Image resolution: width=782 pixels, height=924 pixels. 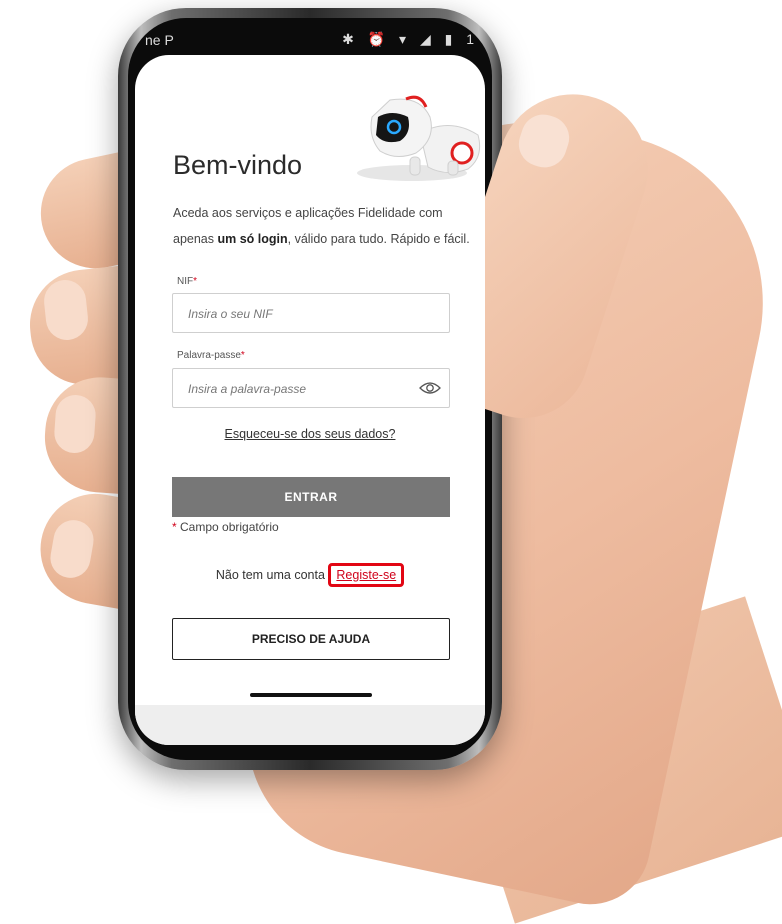 I want to click on status-bar: ne P ✱ ⏰ ▾ ◢ ▮ 1, so click(x=311, y=41).